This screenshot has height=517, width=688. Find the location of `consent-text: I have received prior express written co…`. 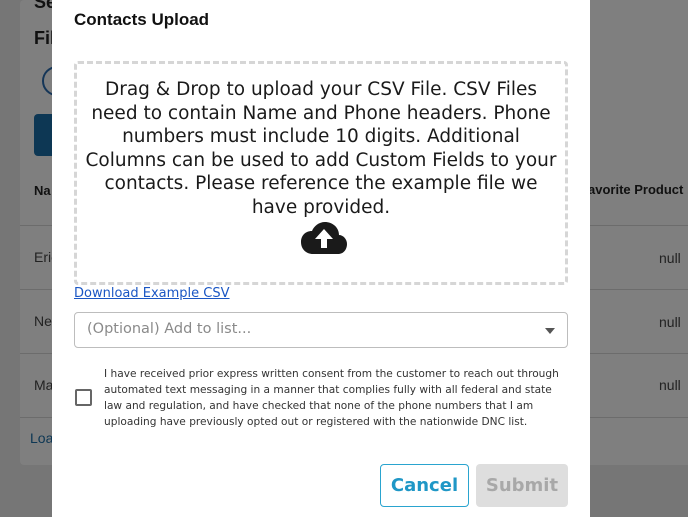

consent-text: I have received prior express written co… is located at coordinates (331, 398).